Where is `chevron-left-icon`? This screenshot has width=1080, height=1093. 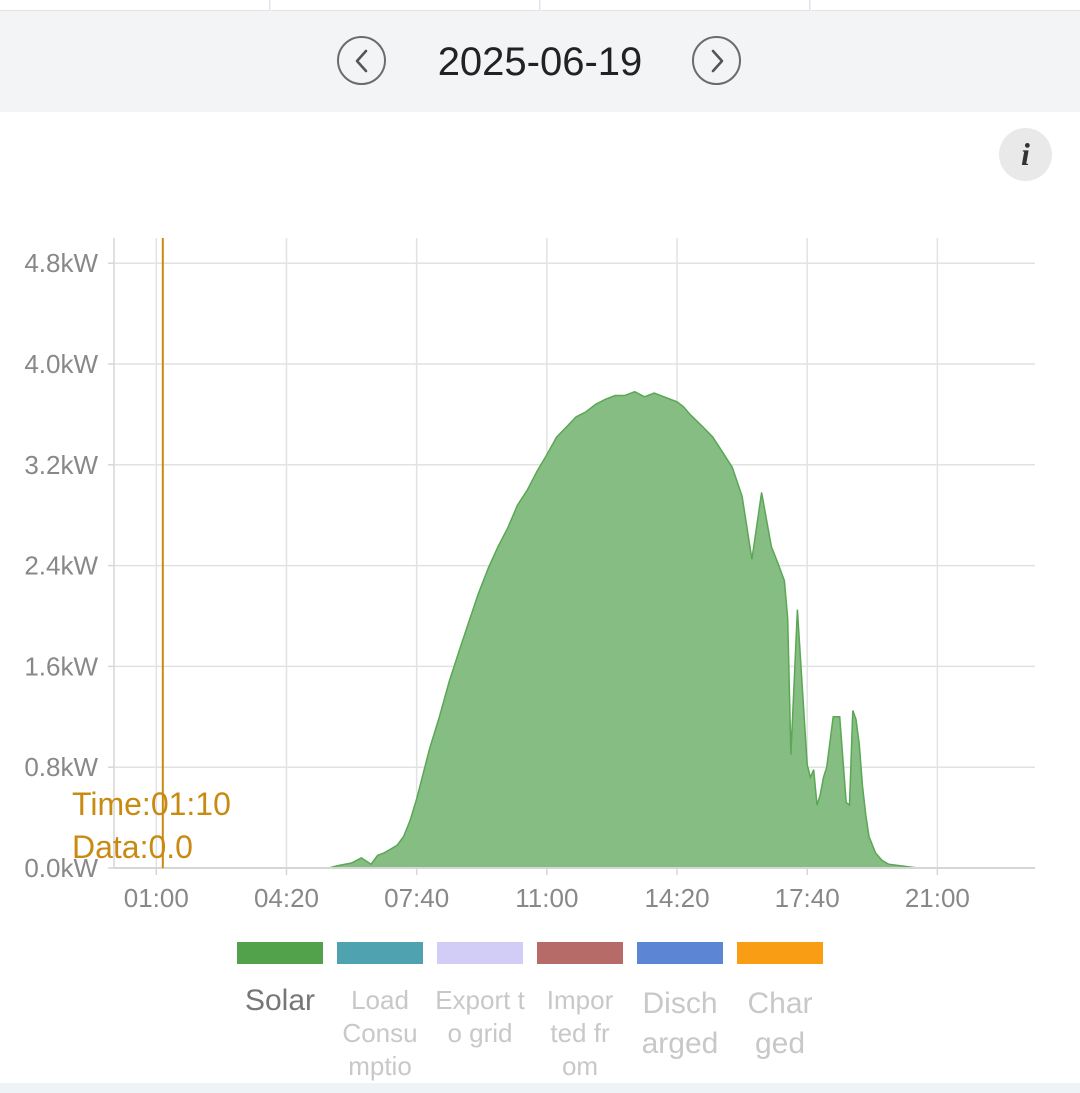
chevron-left-icon is located at coordinates (361, 60).